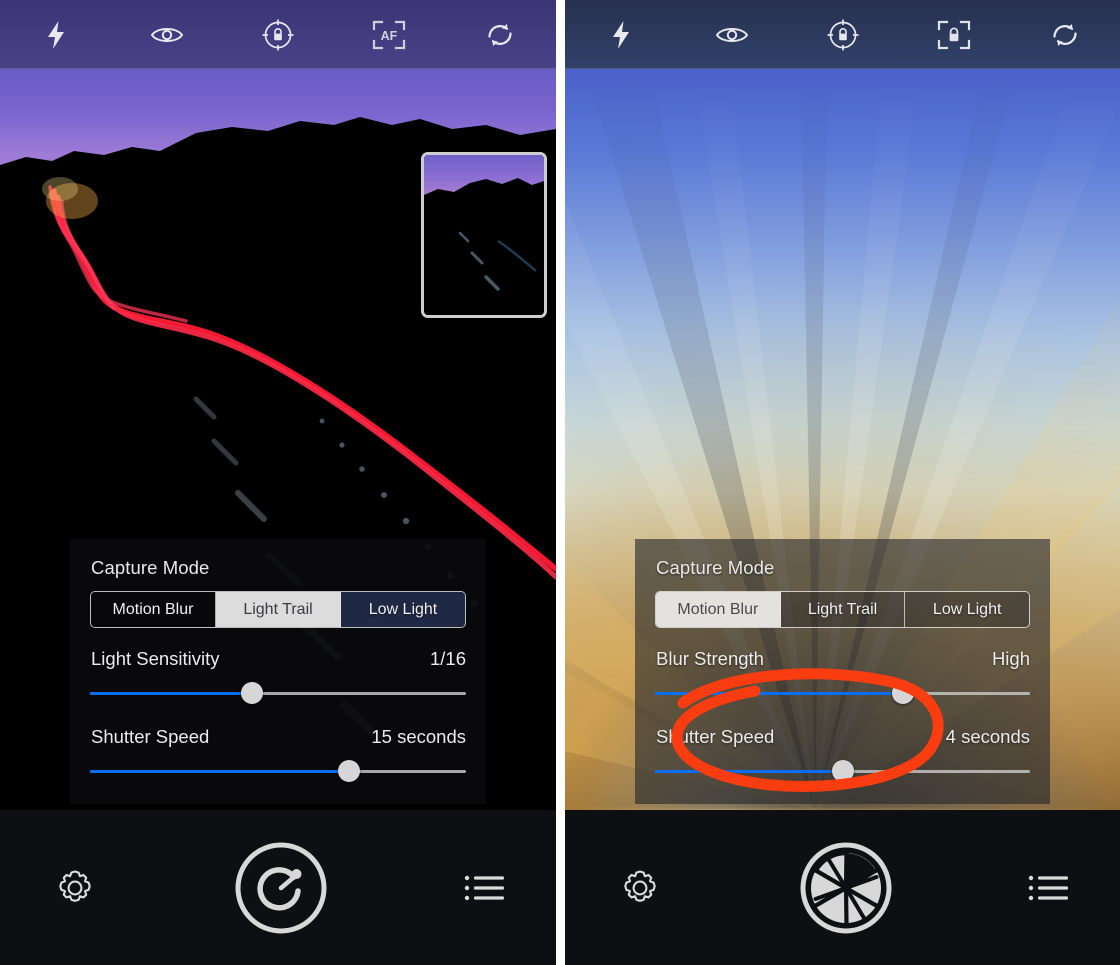 The width and height of the screenshot is (1120, 965). What do you see at coordinates (842, 737) in the screenshot?
I see `shutter-speed-row: Shutter Speed 4 seconds` at bounding box center [842, 737].